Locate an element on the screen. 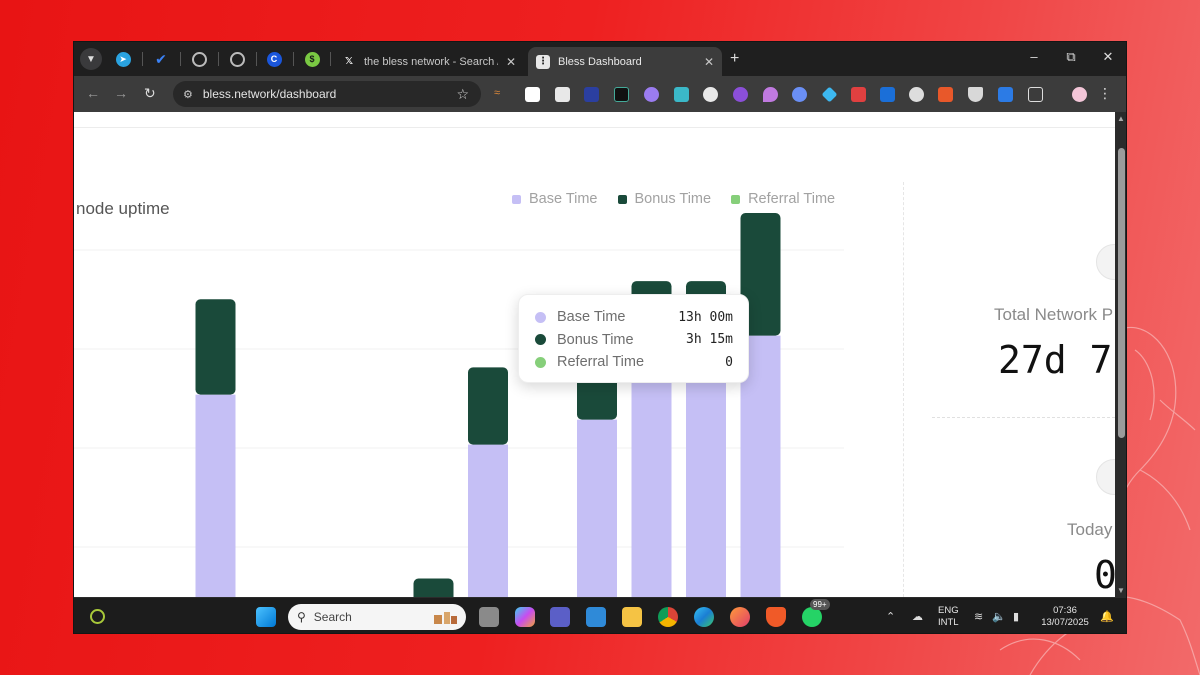 This screenshot has height=675, width=1200. close-window-button: ✕ is located at coordinates (1108, 57).